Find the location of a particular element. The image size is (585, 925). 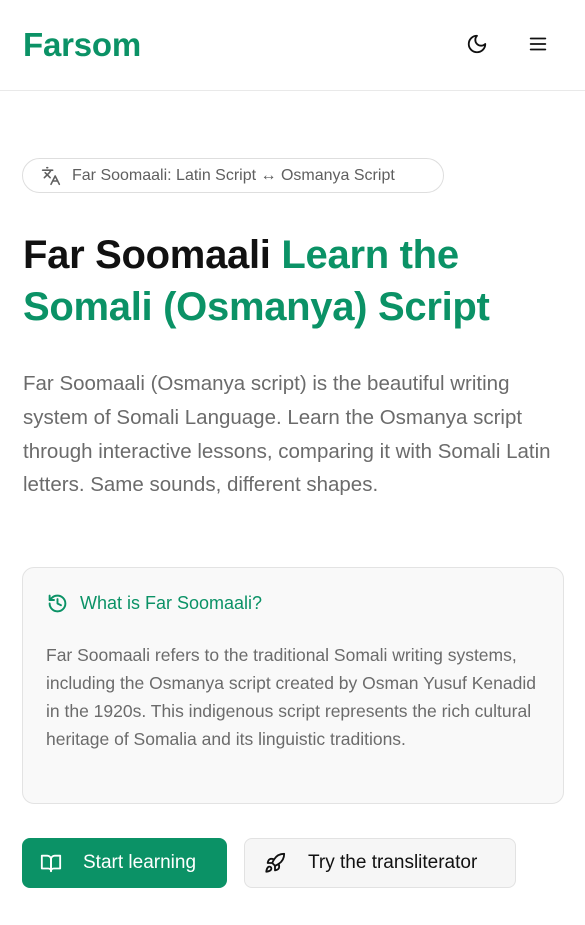

translate-icon is located at coordinates (51, 176).